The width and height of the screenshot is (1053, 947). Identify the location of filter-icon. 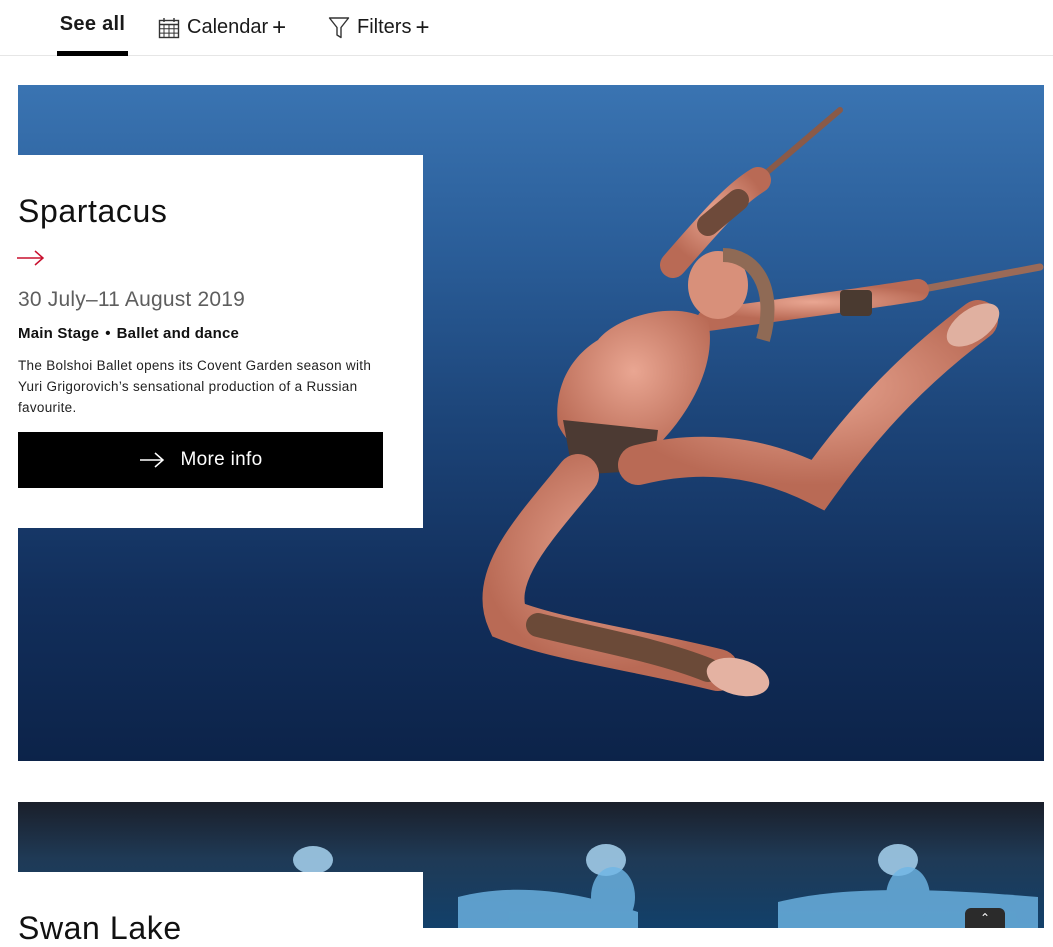
(339, 27).